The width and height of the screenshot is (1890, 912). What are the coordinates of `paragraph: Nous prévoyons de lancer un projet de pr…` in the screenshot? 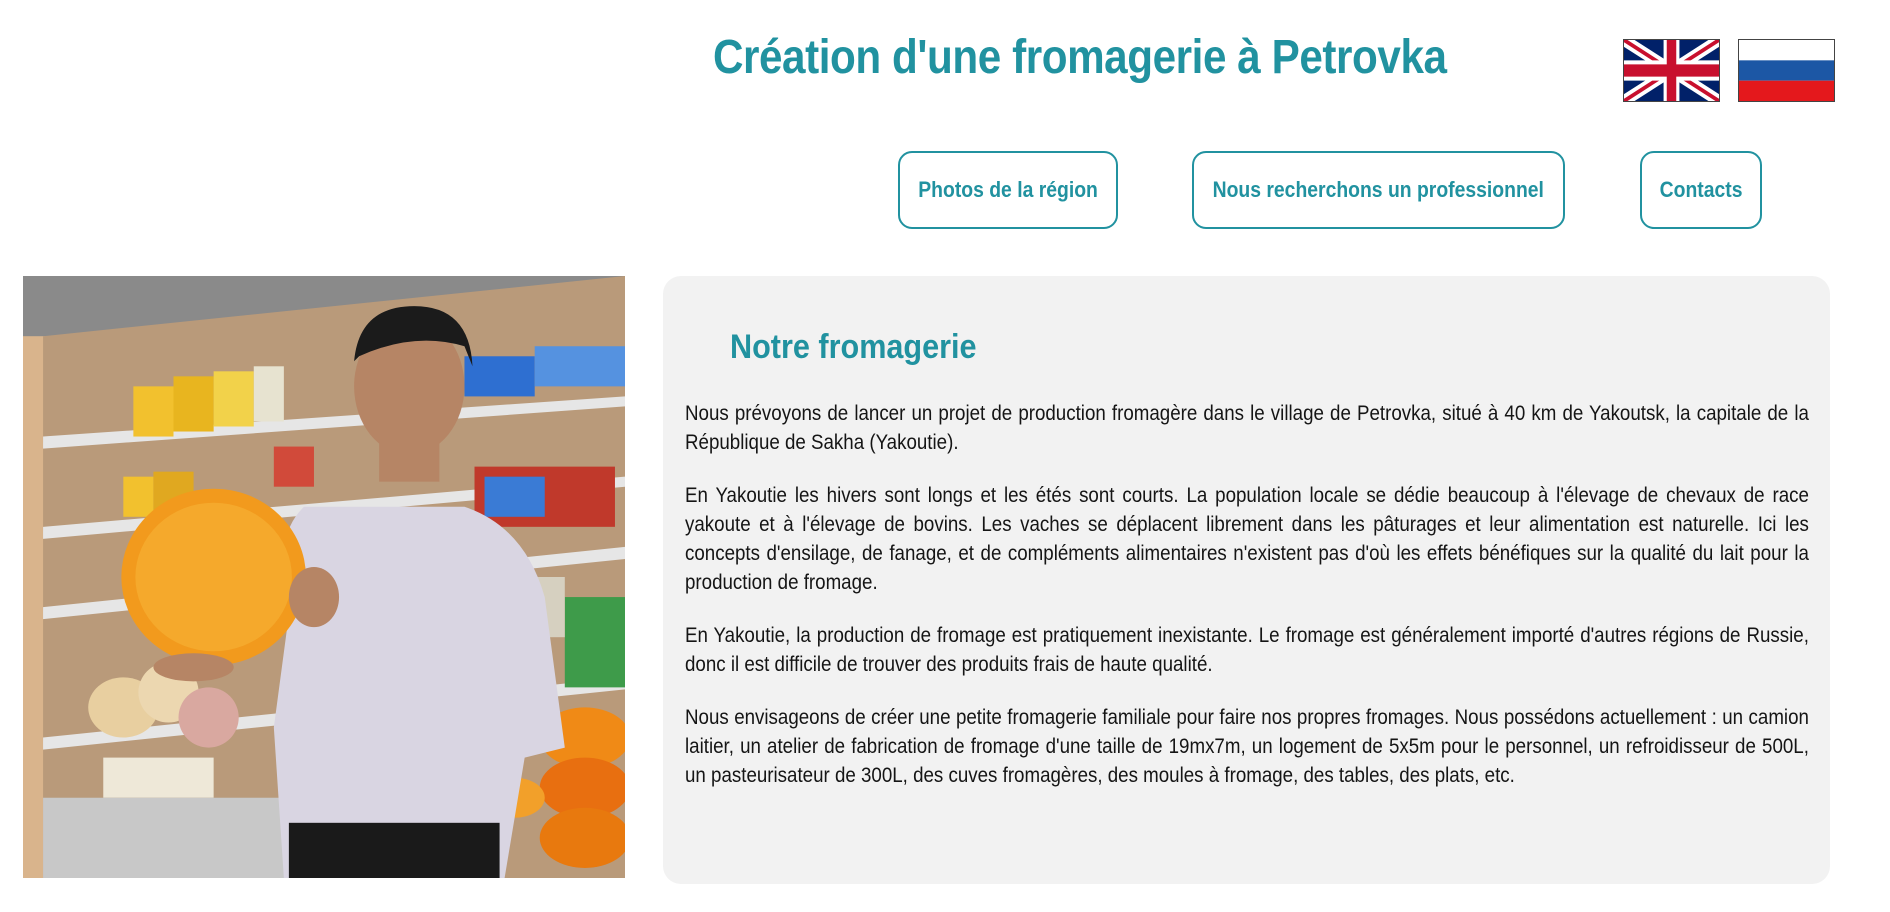 It's located at (1247, 428).